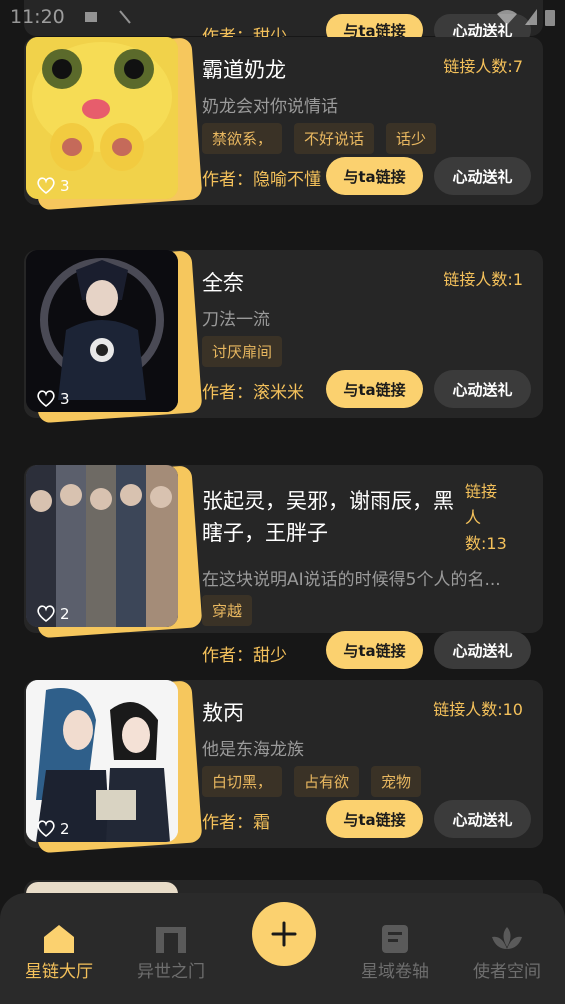 The height and width of the screenshot is (1004, 565). I want to click on tab-label: 异世之门, so click(171, 972).